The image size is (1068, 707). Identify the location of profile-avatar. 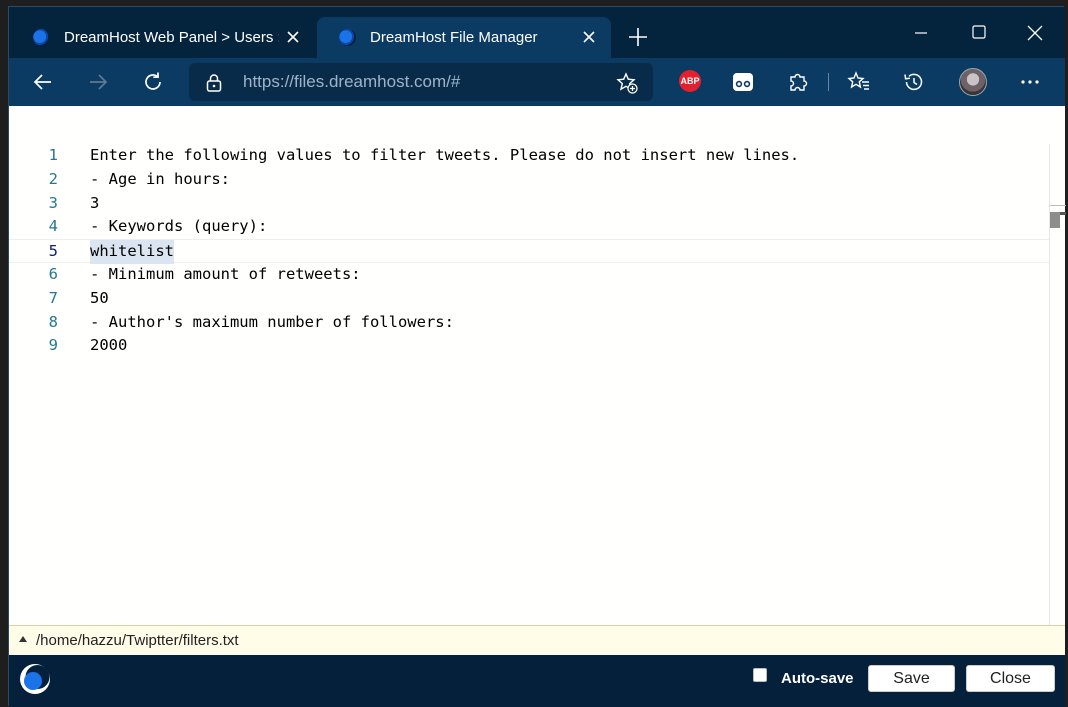
(973, 82).